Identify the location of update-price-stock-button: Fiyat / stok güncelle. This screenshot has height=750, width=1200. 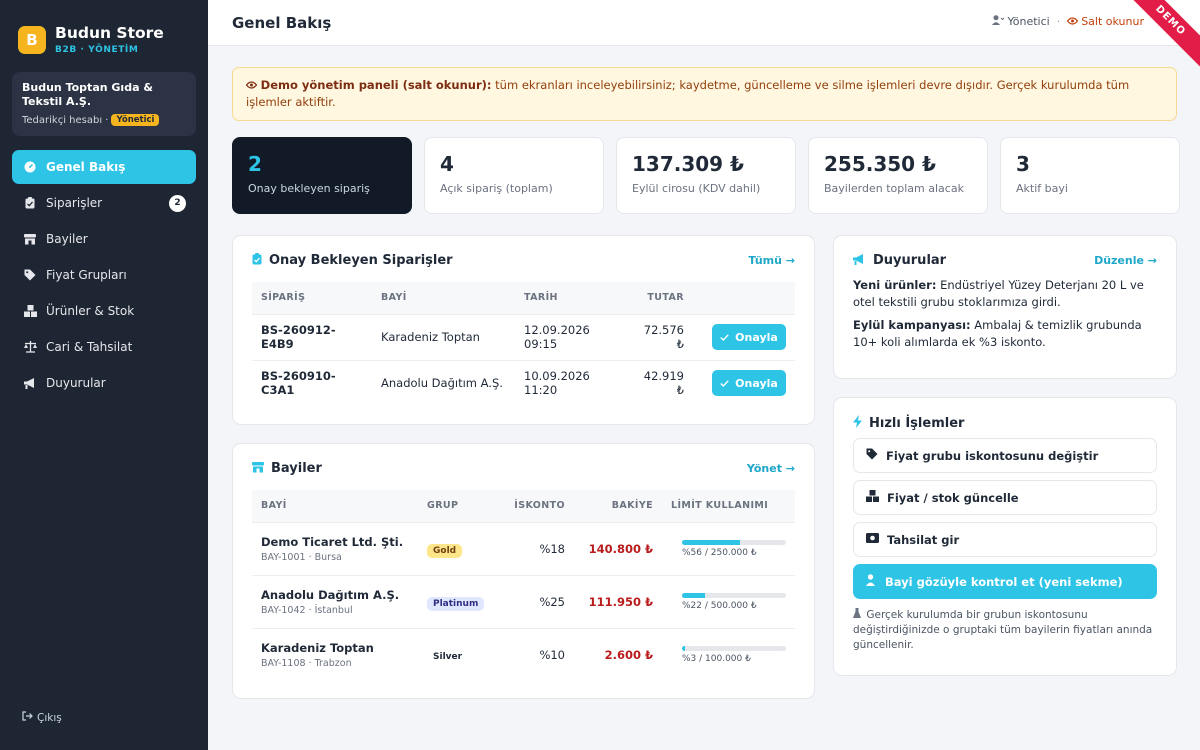
(1005, 497).